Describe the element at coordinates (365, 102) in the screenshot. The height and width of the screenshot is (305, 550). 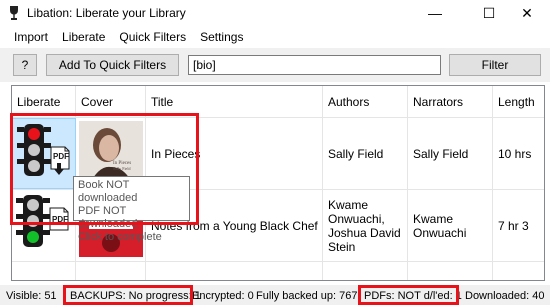
I see `column-header-authors: Authors` at that location.